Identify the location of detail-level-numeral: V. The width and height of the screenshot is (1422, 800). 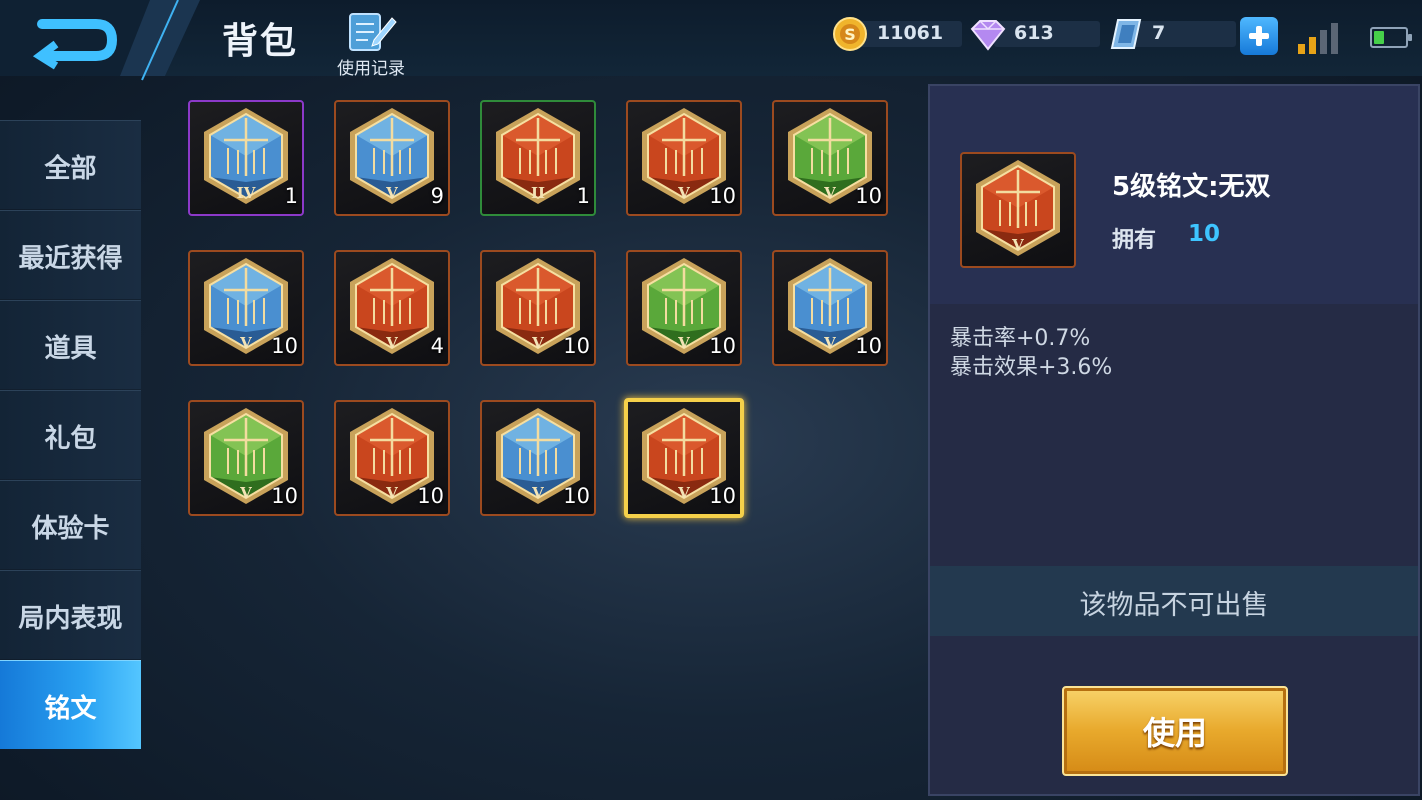
(1018, 245).